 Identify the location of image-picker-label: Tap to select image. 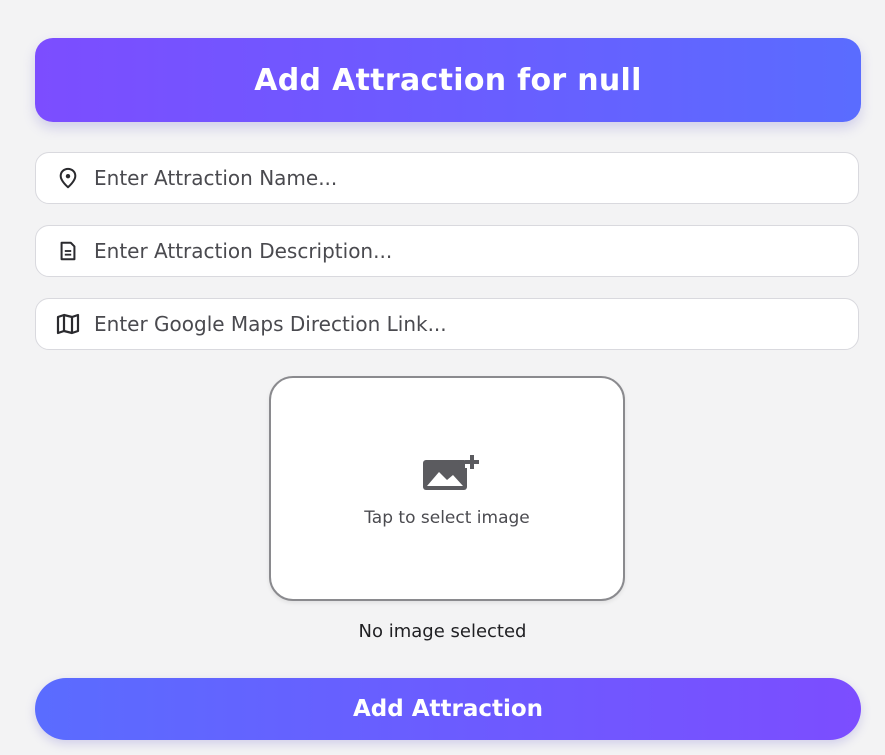
(447, 518).